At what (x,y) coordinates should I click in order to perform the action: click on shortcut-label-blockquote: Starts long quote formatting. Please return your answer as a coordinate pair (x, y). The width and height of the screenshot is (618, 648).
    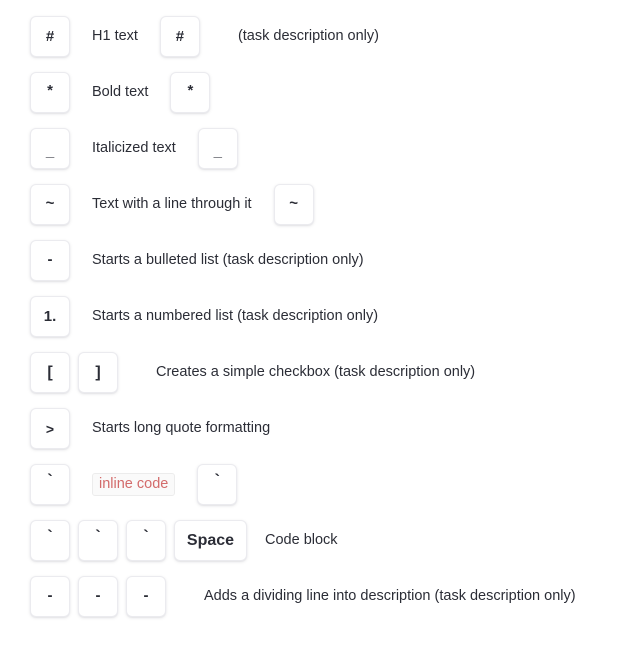
    Looking at the image, I should click on (181, 428).